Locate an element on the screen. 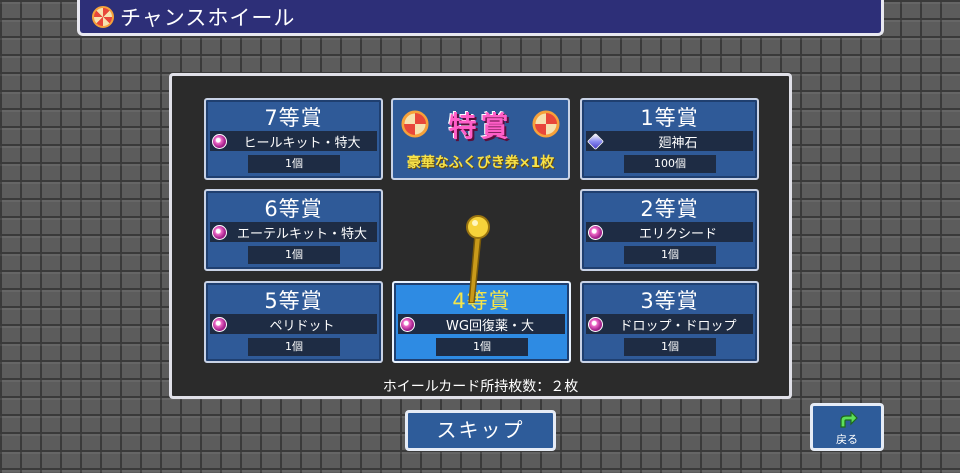 Image resolution: width=960 pixels, height=473 pixels. prize-item-bar: ペリドット is located at coordinates (293, 324).